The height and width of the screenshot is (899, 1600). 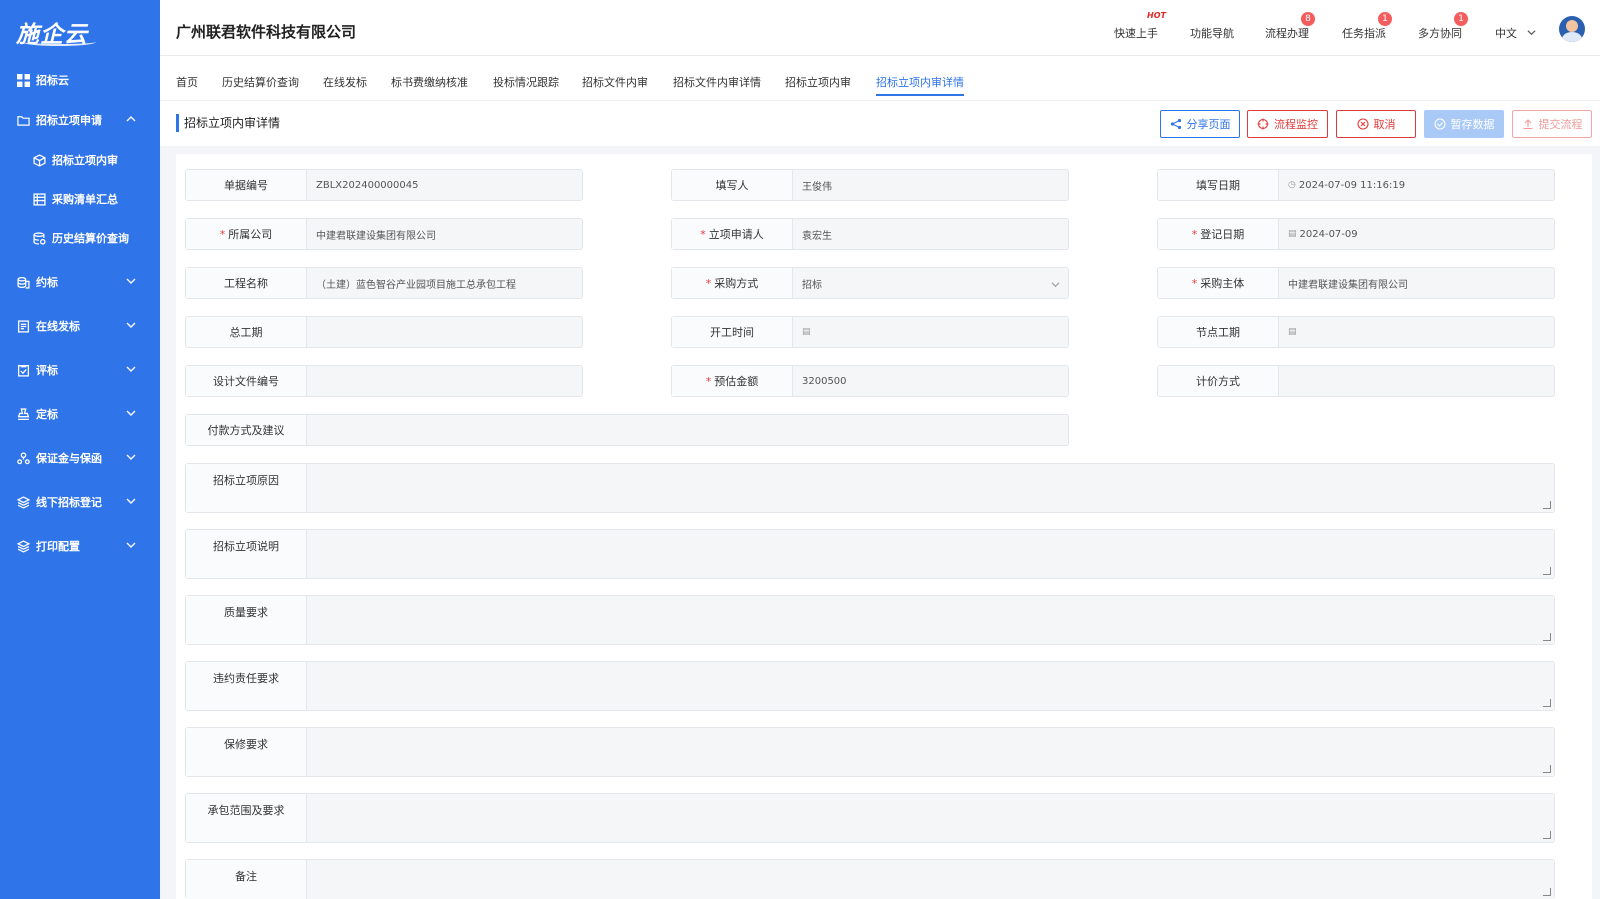 I want to click on sidebar-item-label: 采购清单汇总, so click(x=85, y=199).